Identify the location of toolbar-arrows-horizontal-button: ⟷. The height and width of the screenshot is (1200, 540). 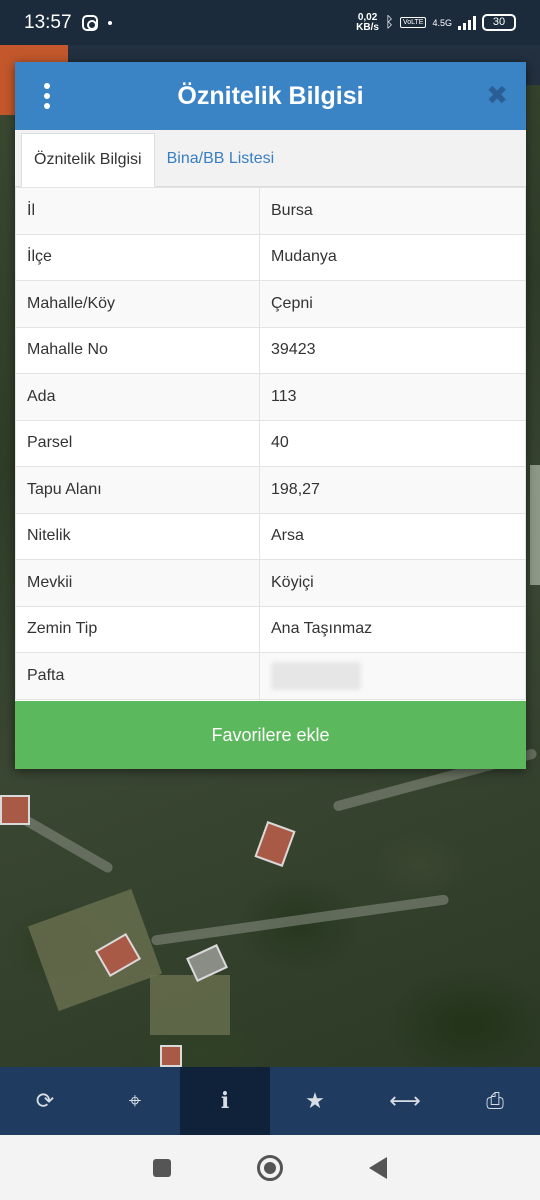
(405, 1101).